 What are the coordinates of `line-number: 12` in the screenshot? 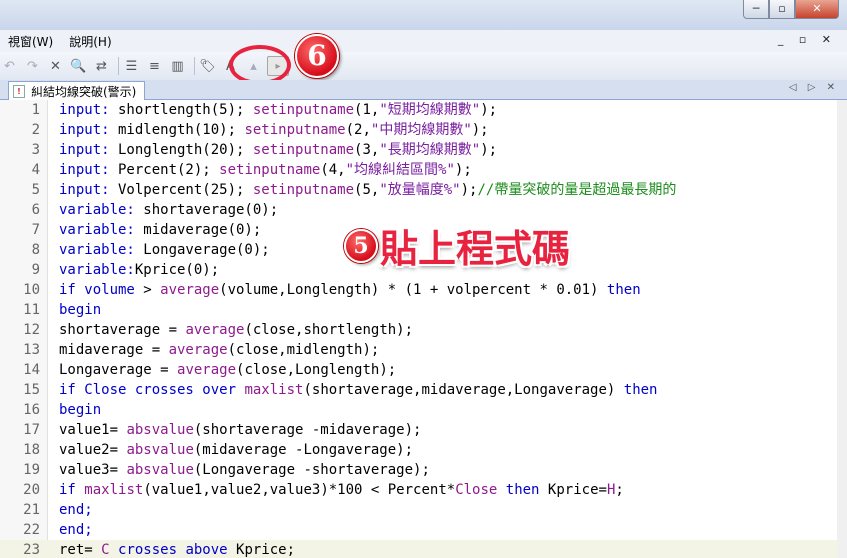 It's located at (31, 330).